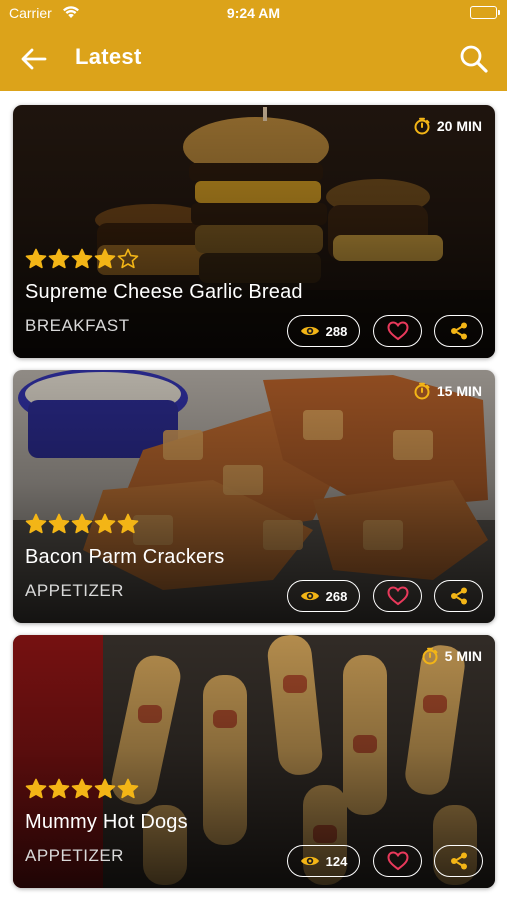  I want to click on back-button, so click(34, 59).